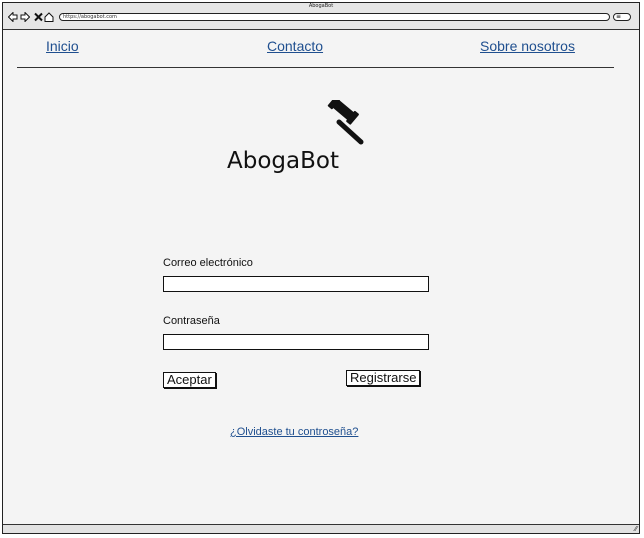 Image resolution: width=644 pixels, height=538 pixels. I want to click on register-button: Registrarse, so click(383, 378).